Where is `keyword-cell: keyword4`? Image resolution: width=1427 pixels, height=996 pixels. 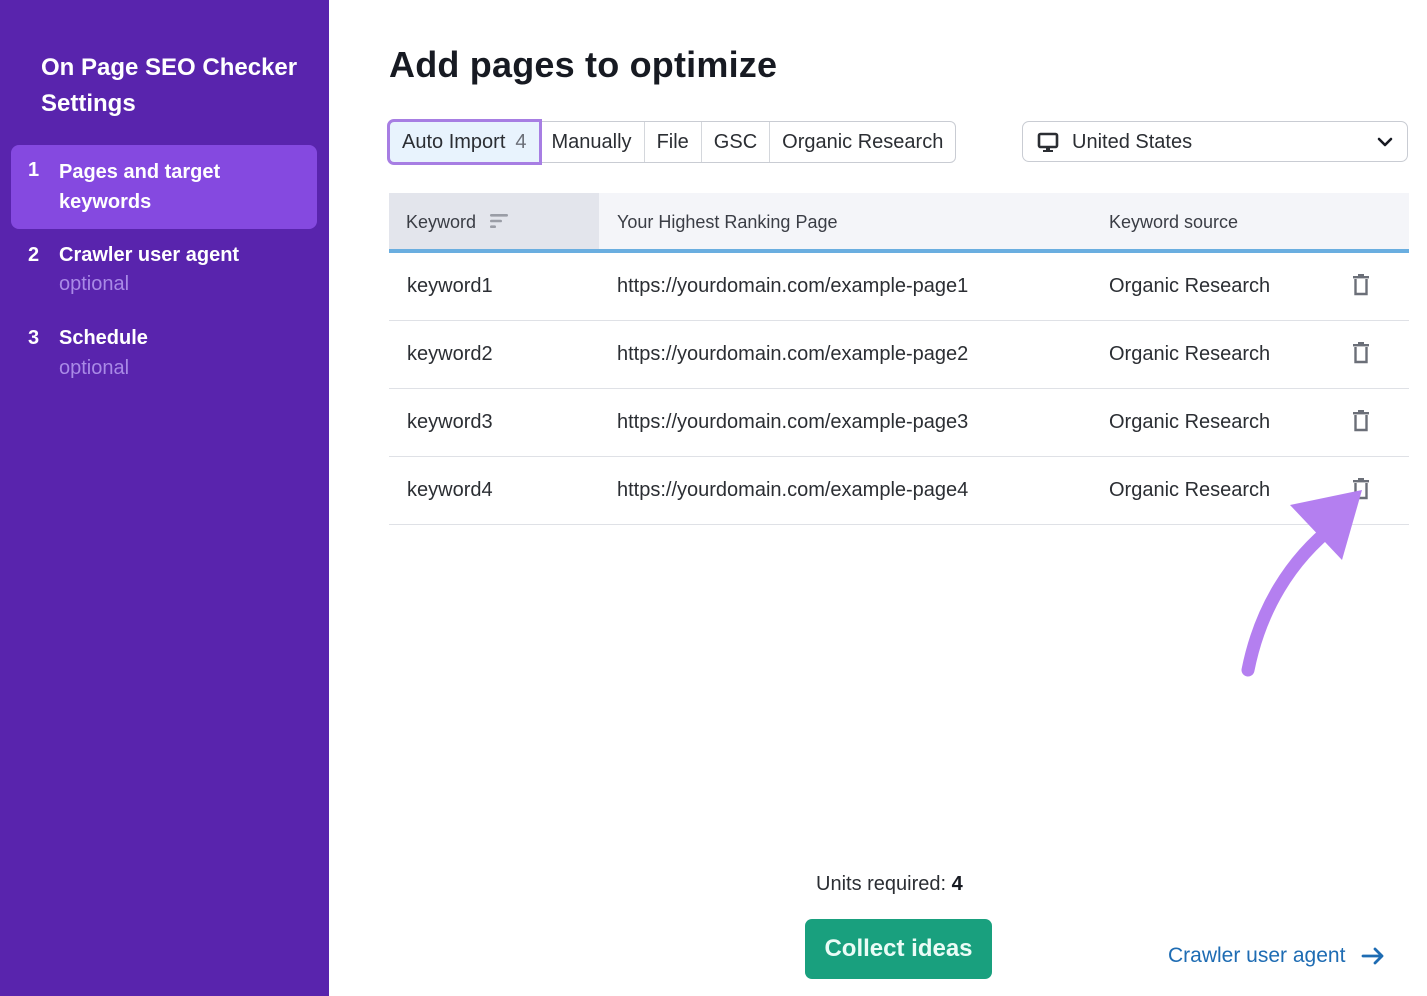
keyword-cell: keyword4 is located at coordinates (450, 490).